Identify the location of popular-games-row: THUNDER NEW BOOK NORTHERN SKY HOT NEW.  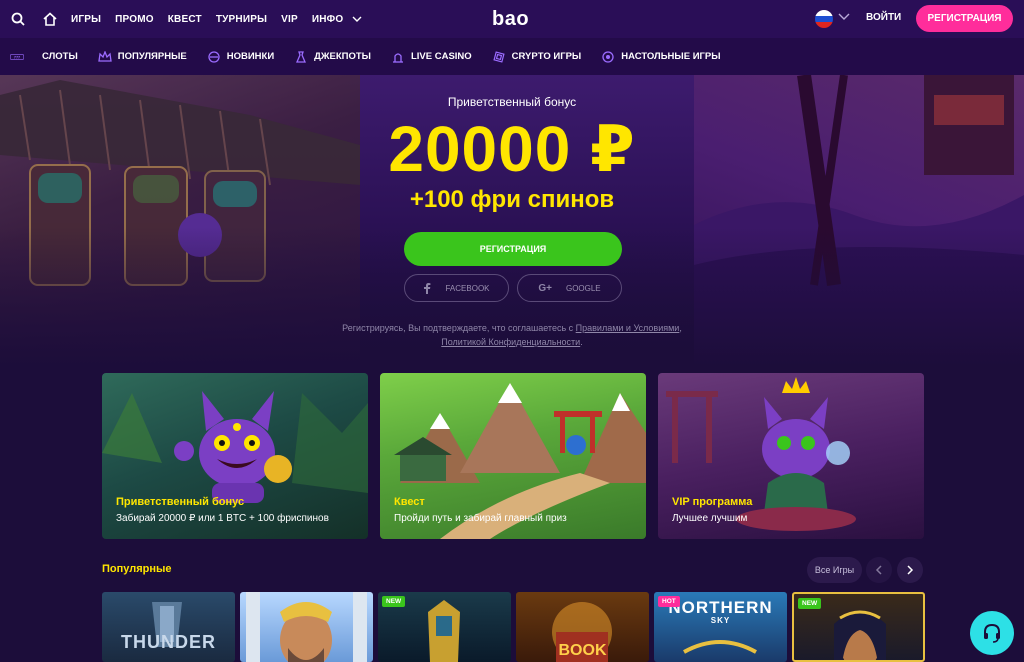
(513, 627).